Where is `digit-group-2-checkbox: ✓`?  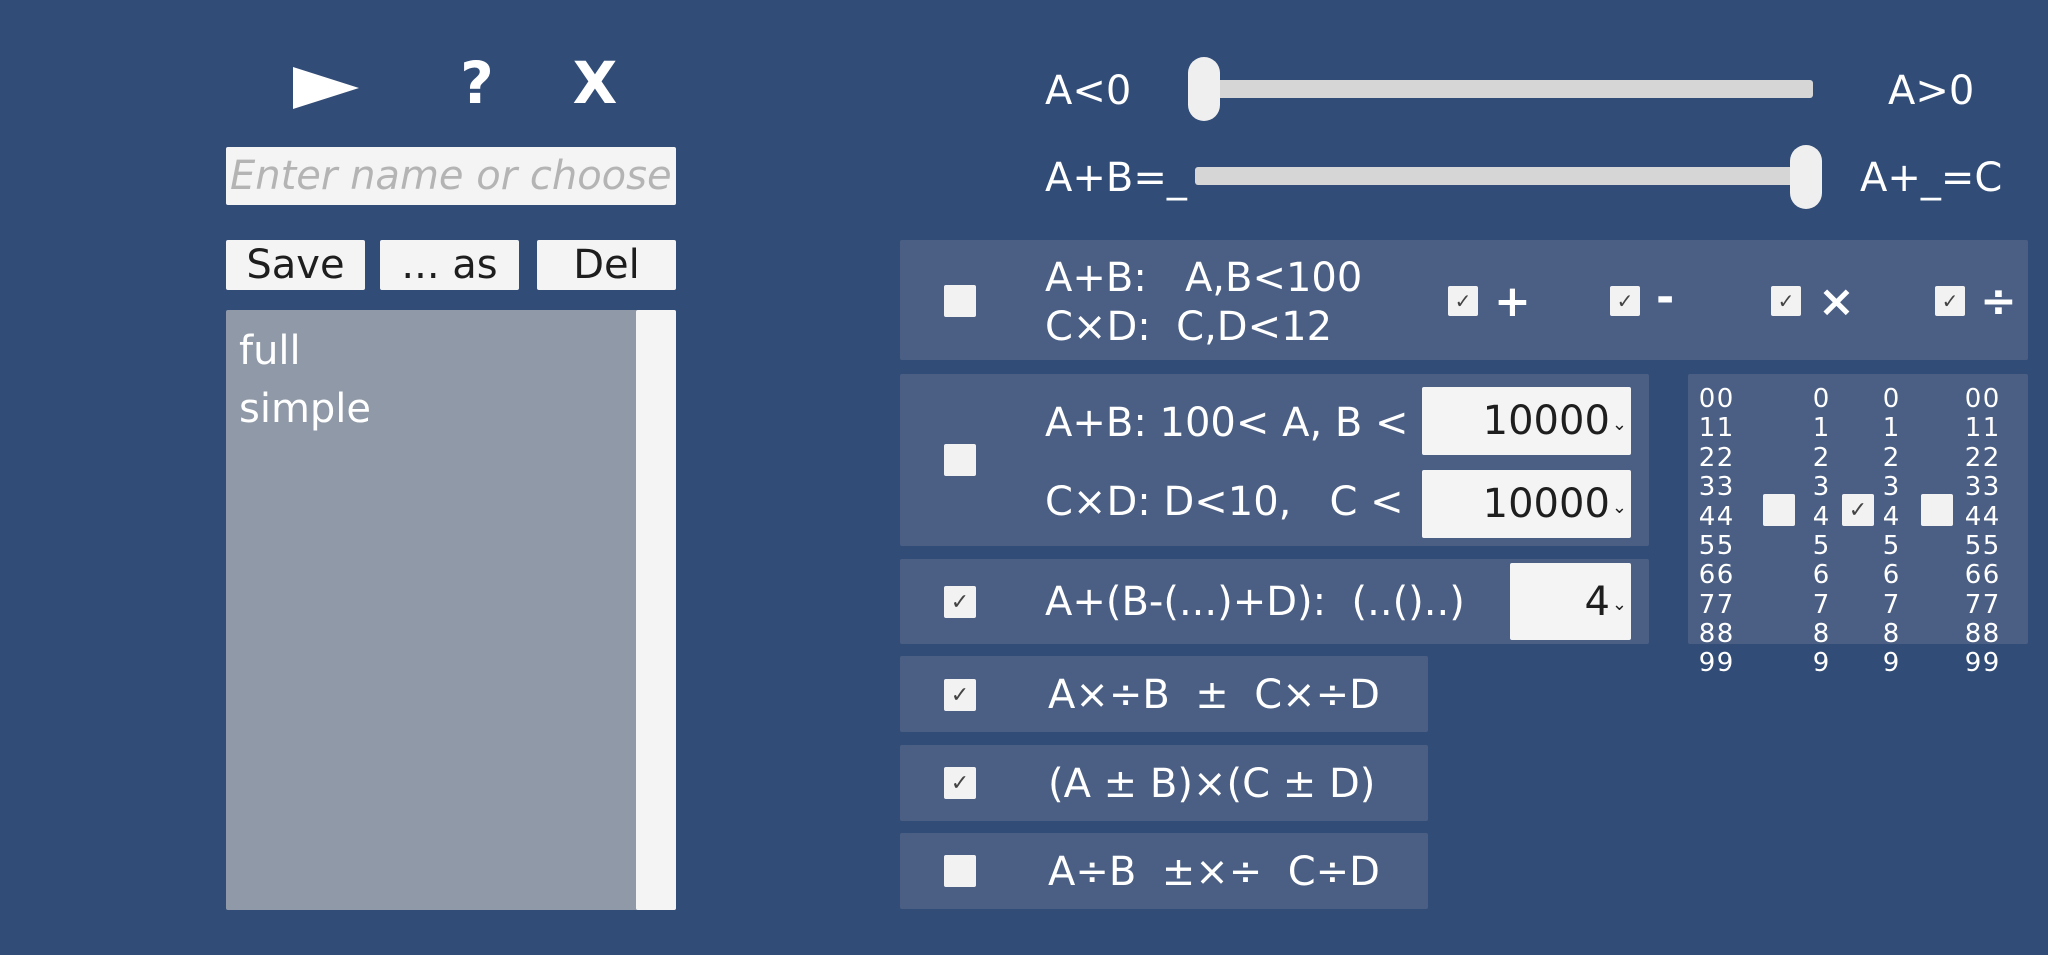 digit-group-2-checkbox: ✓ is located at coordinates (1858, 510).